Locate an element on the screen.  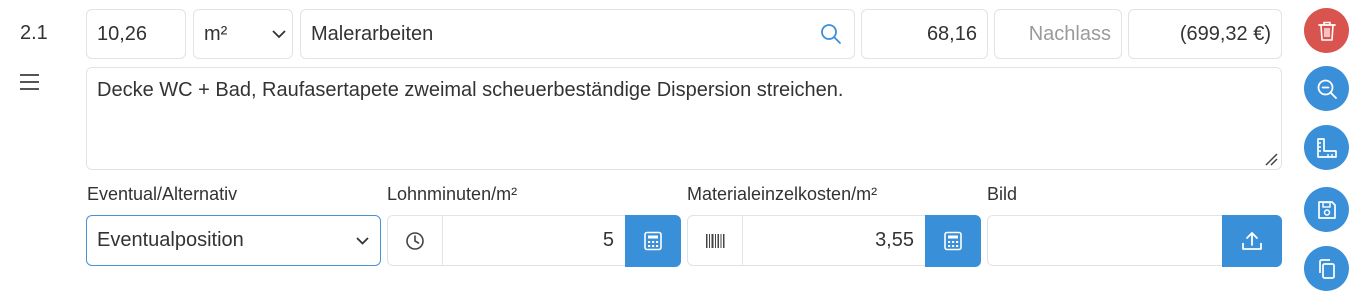
material-costs-input: 3,55 is located at coordinates (834, 241).